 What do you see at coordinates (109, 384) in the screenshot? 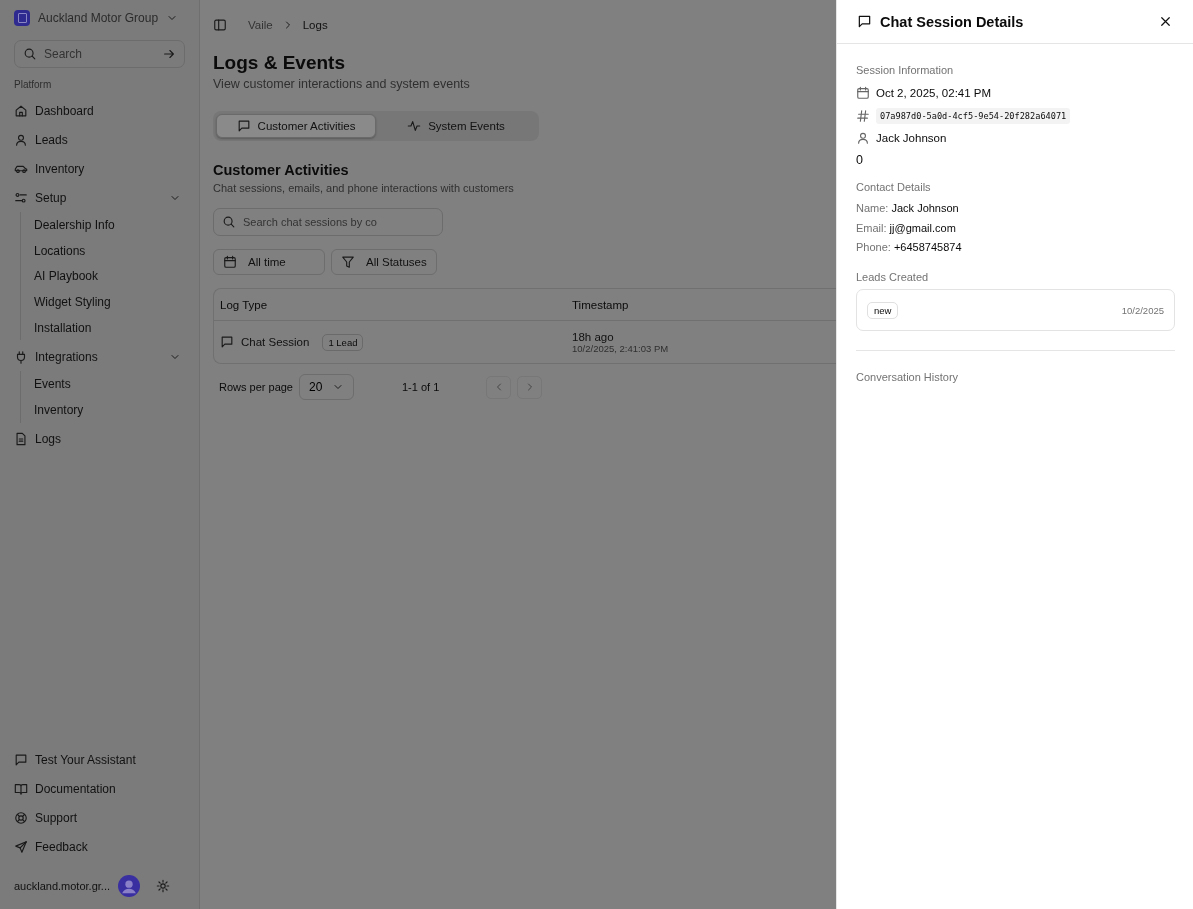
I see `sidebar-subitem: Events` at bounding box center [109, 384].